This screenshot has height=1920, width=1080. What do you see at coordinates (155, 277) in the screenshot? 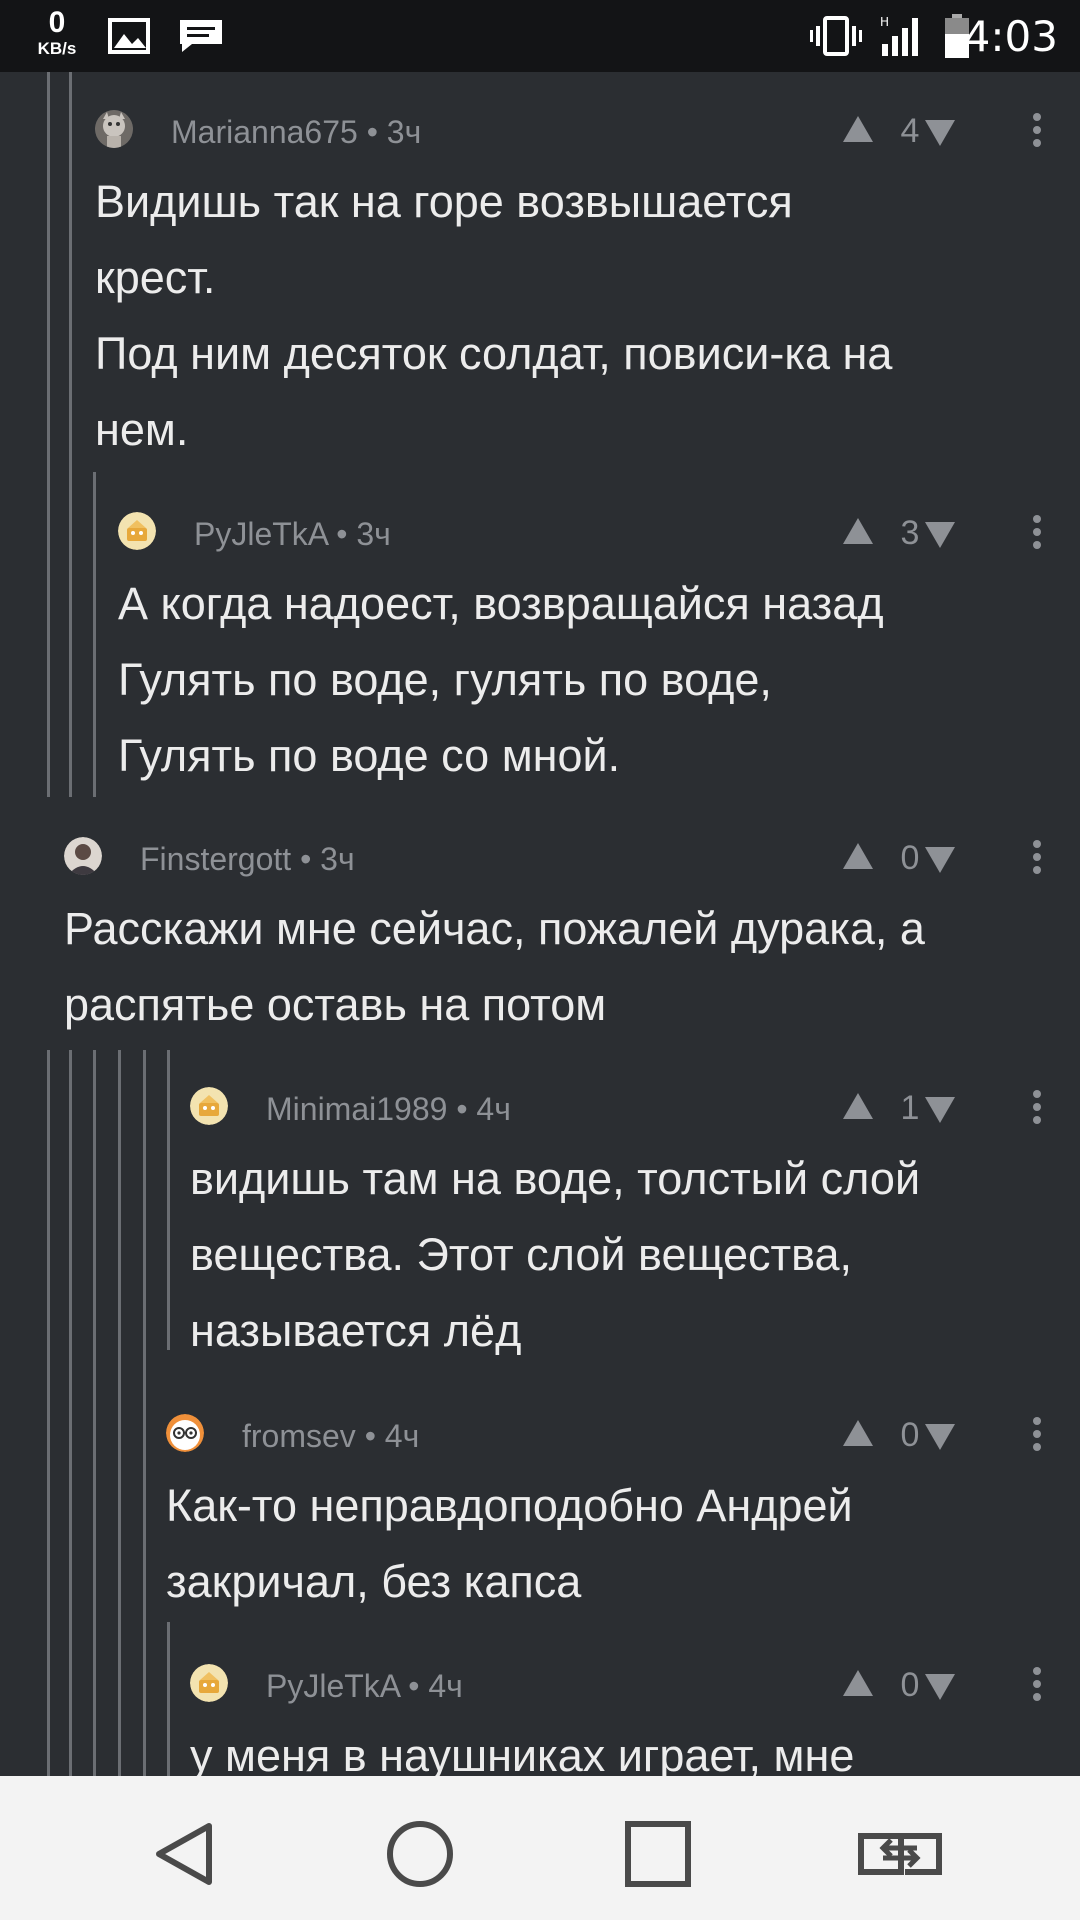
I see `comment-line: крест.` at bounding box center [155, 277].